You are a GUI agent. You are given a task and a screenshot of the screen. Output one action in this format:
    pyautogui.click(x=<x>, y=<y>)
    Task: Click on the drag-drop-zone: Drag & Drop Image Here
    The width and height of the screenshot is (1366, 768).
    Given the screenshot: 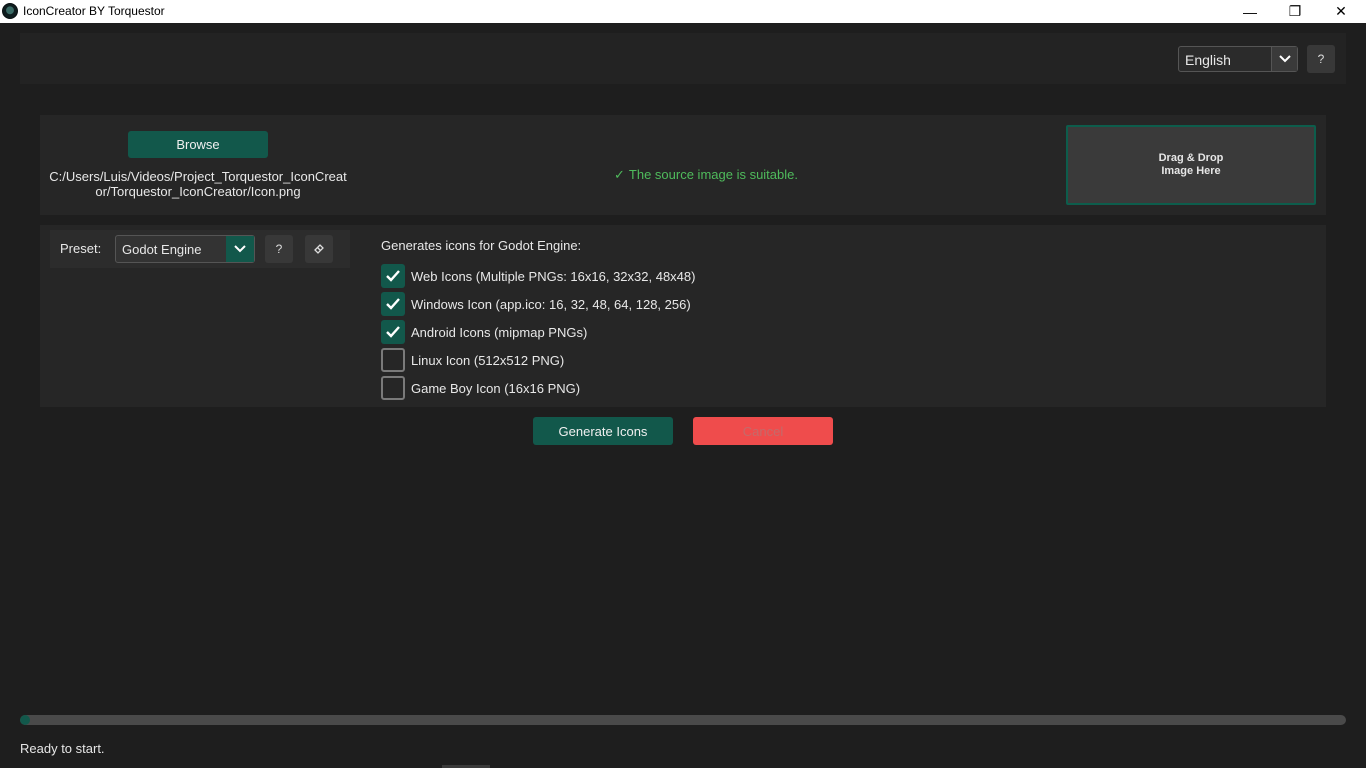 What is the action you would take?
    pyautogui.click(x=1191, y=165)
    